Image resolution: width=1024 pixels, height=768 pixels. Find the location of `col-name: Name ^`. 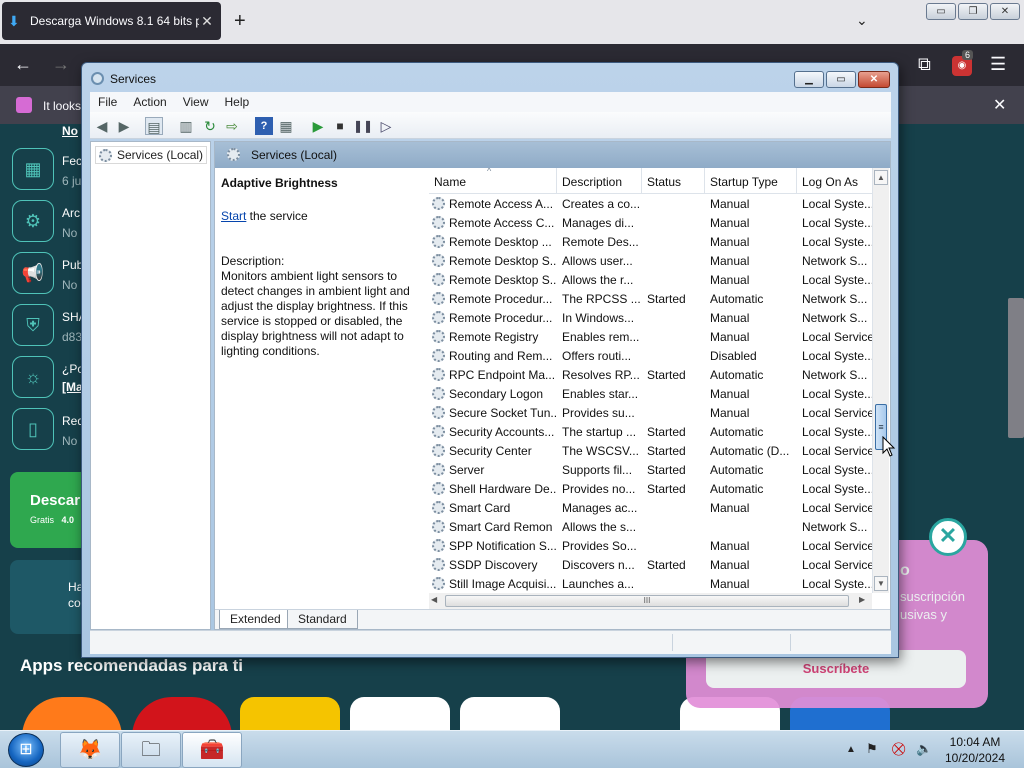

col-name: Name ^ is located at coordinates (493, 181).